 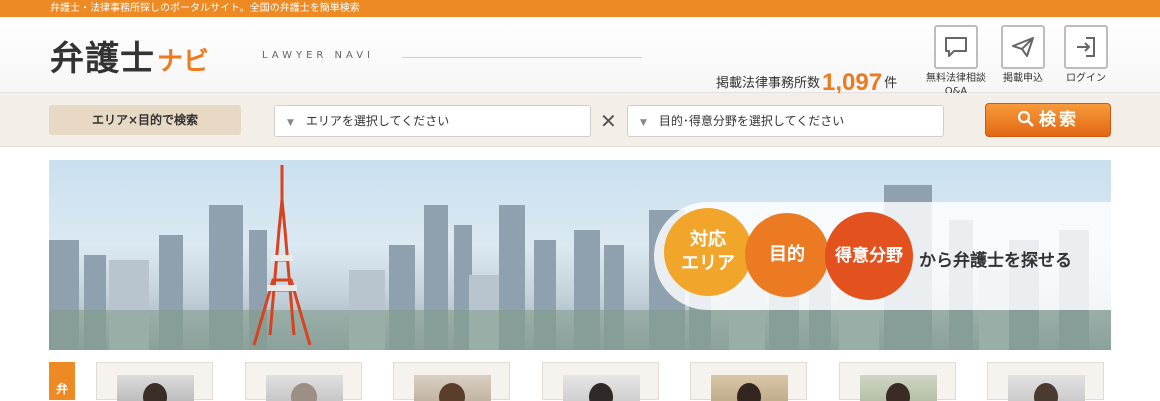 I want to click on listing-apply-label: 掲載申込, so click(x=1023, y=78).